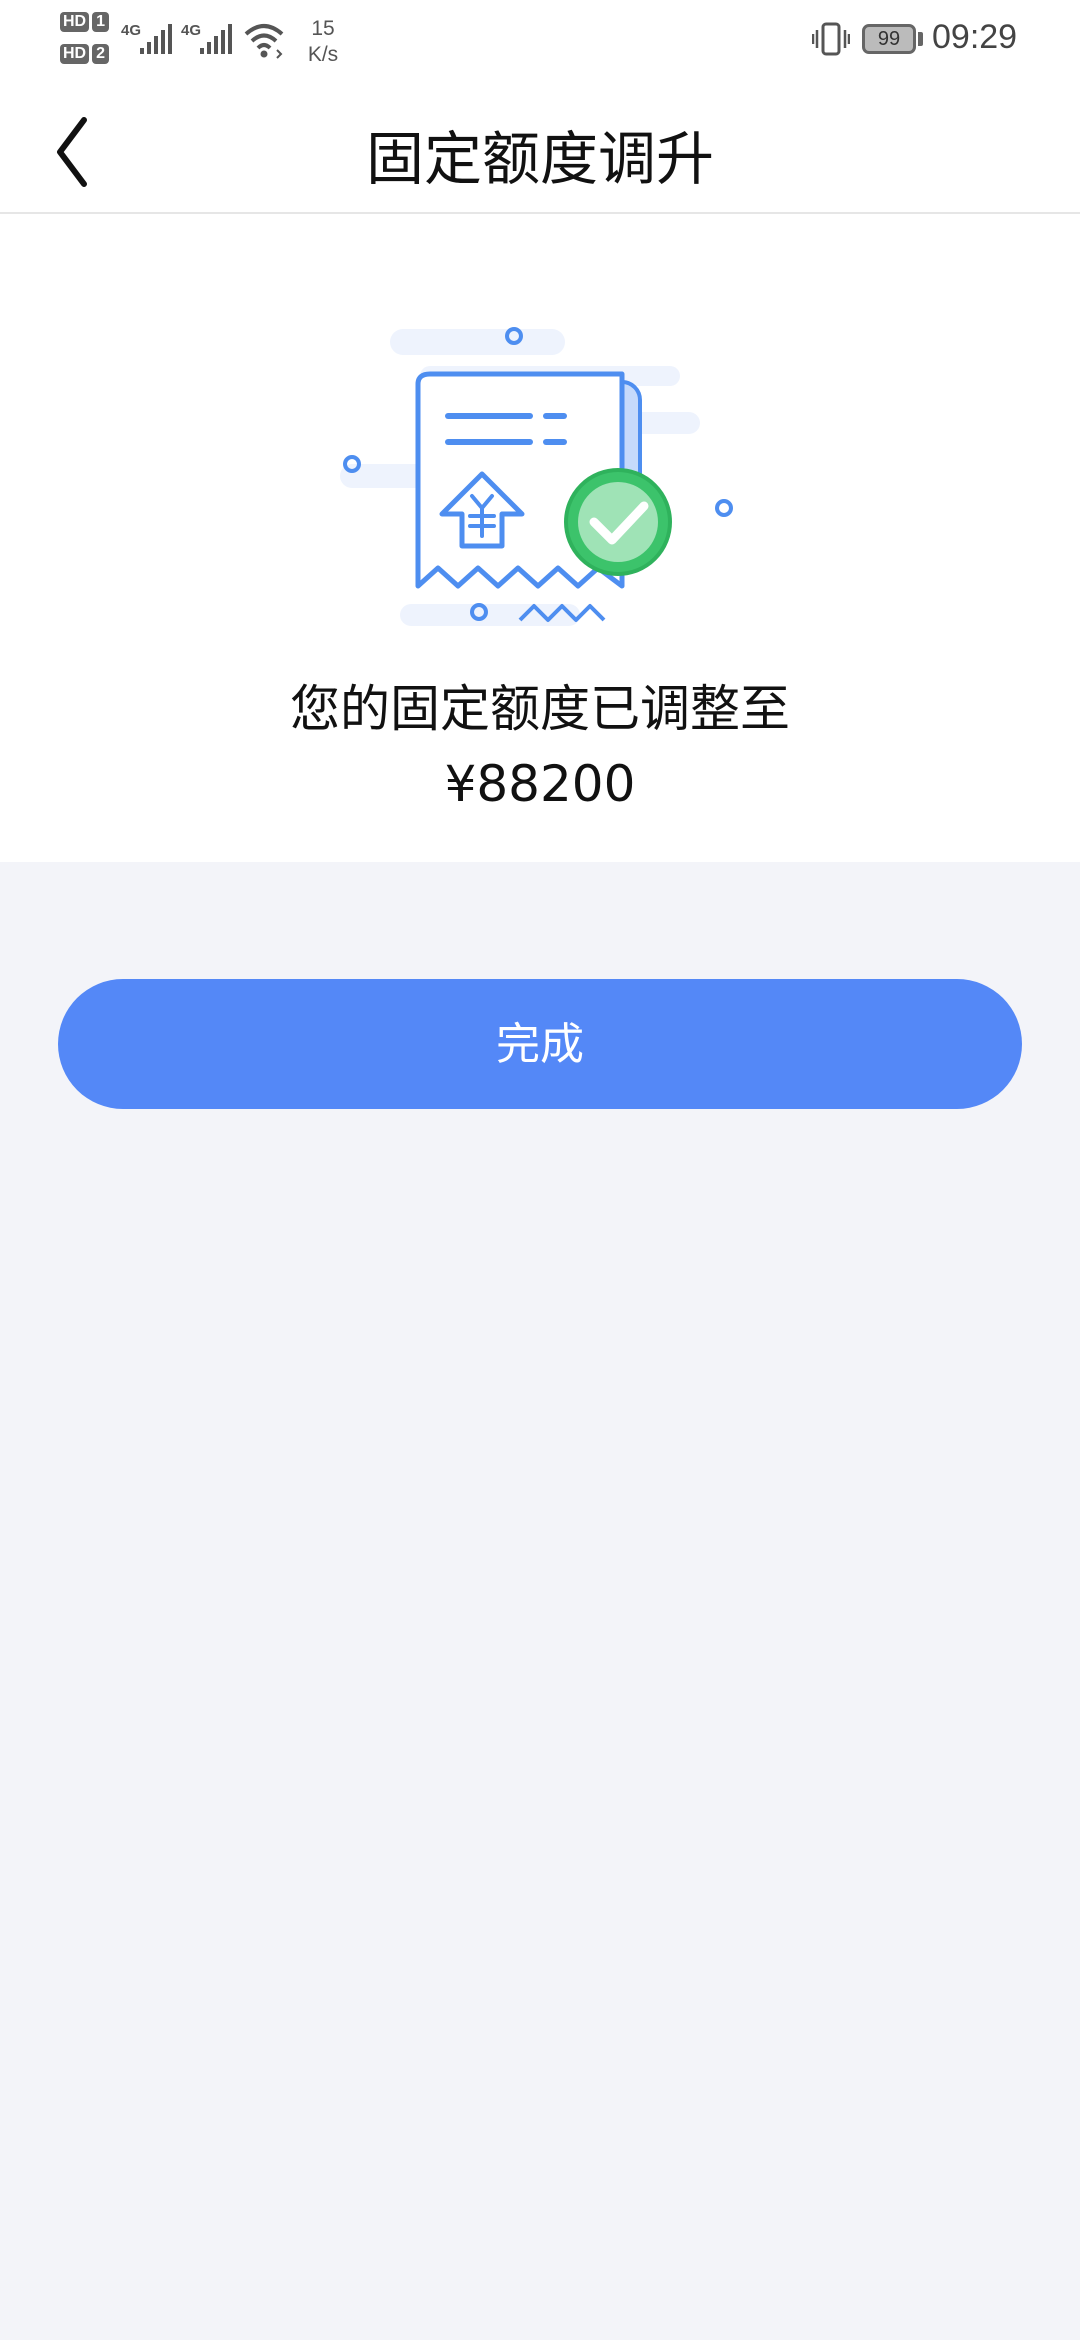  What do you see at coordinates (323, 41) in the screenshot?
I see `network-speed: 15 K/s` at bounding box center [323, 41].